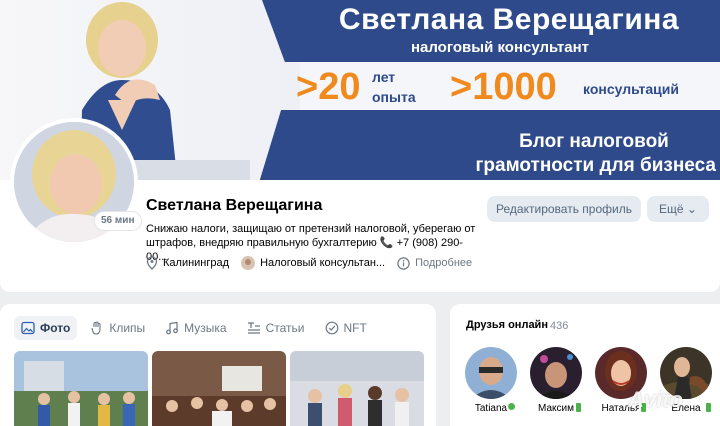  I want to click on tab-clips-label: Клипы, so click(127, 328).